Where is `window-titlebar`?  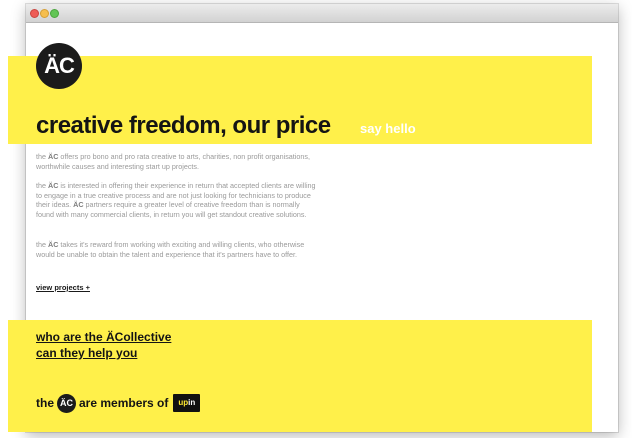
window-titlebar is located at coordinates (322, 13).